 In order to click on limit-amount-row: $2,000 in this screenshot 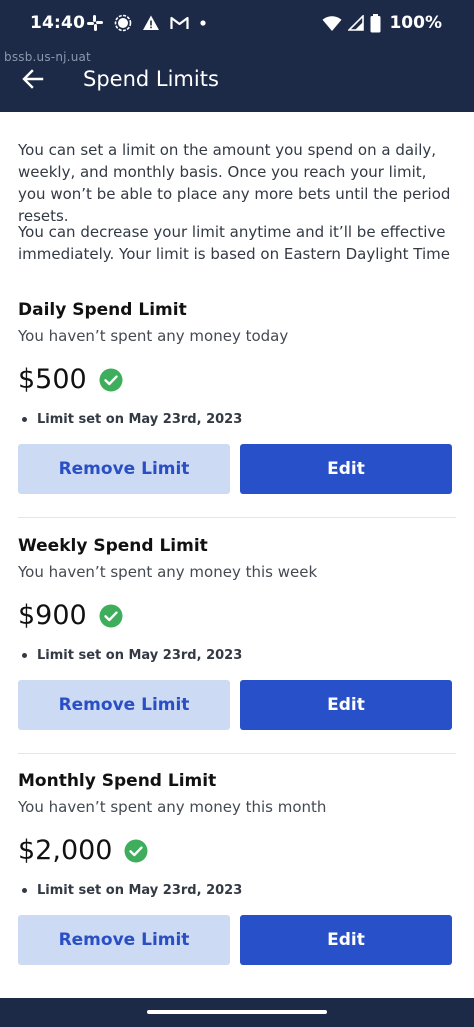, I will do `click(83, 850)`.